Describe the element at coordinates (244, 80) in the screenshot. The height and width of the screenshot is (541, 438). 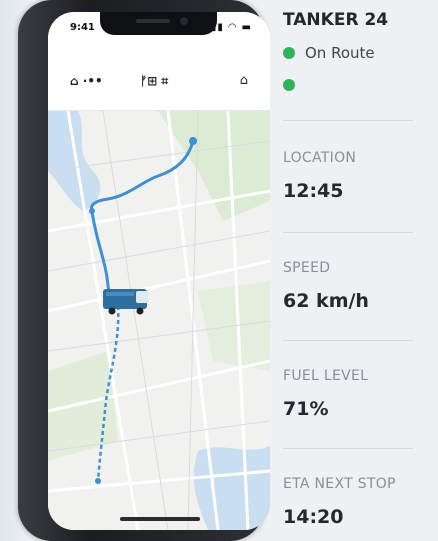
I see `header-home-icon: ⌂` at that location.